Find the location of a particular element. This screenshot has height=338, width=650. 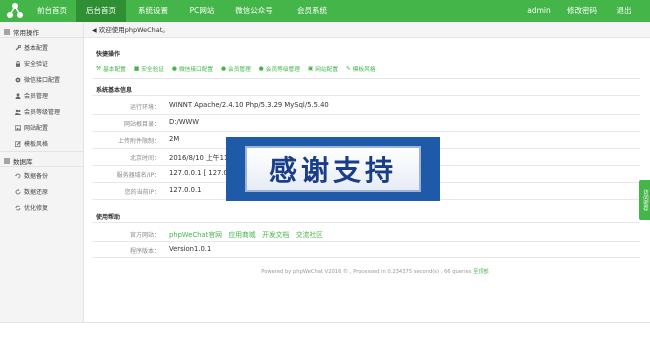

quick-site-config: ▣ 网站配置 is located at coordinates (322, 69).